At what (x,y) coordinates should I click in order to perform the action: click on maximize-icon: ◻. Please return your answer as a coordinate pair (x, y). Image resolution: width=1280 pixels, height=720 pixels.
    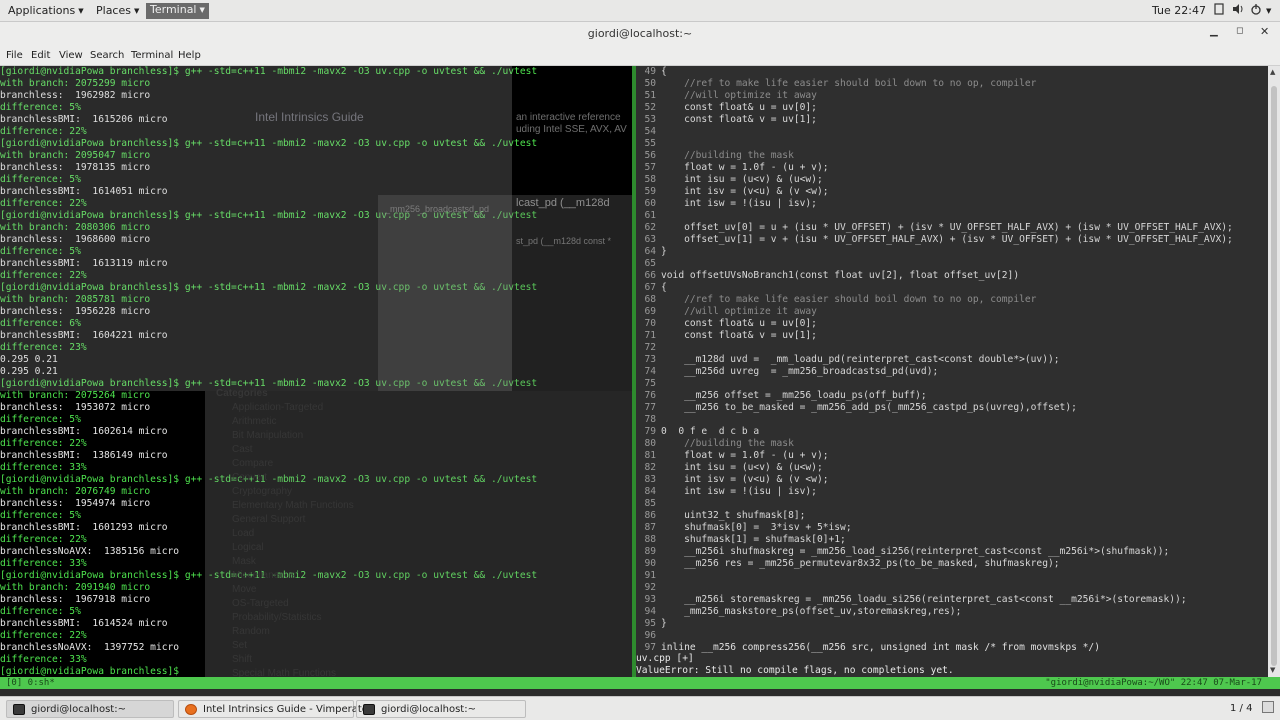
    Looking at the image, I should click on (1239, 31).